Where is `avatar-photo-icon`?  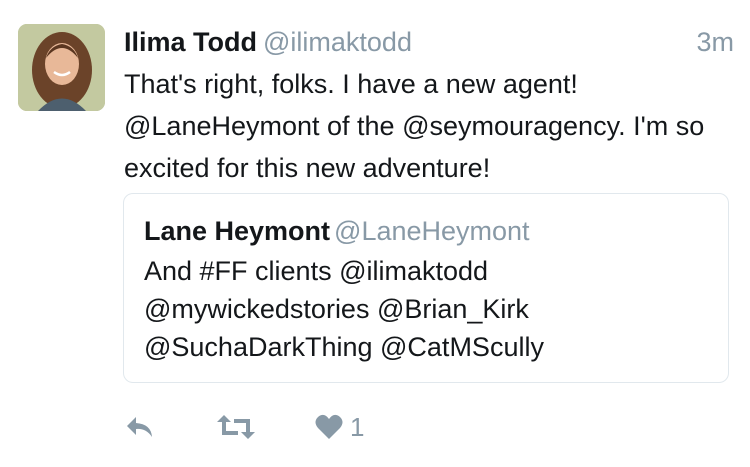 avatar-photo-icon is located at coordinates (61, 67).